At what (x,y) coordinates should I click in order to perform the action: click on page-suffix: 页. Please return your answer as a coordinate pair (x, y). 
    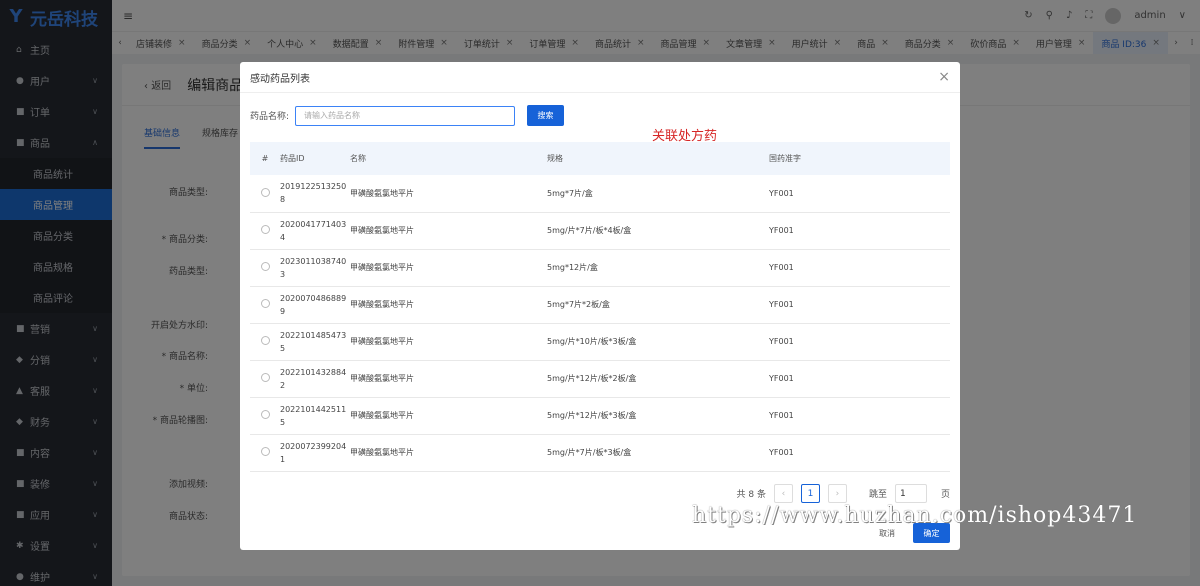
    Looking at the image, I should click on (945, 495).